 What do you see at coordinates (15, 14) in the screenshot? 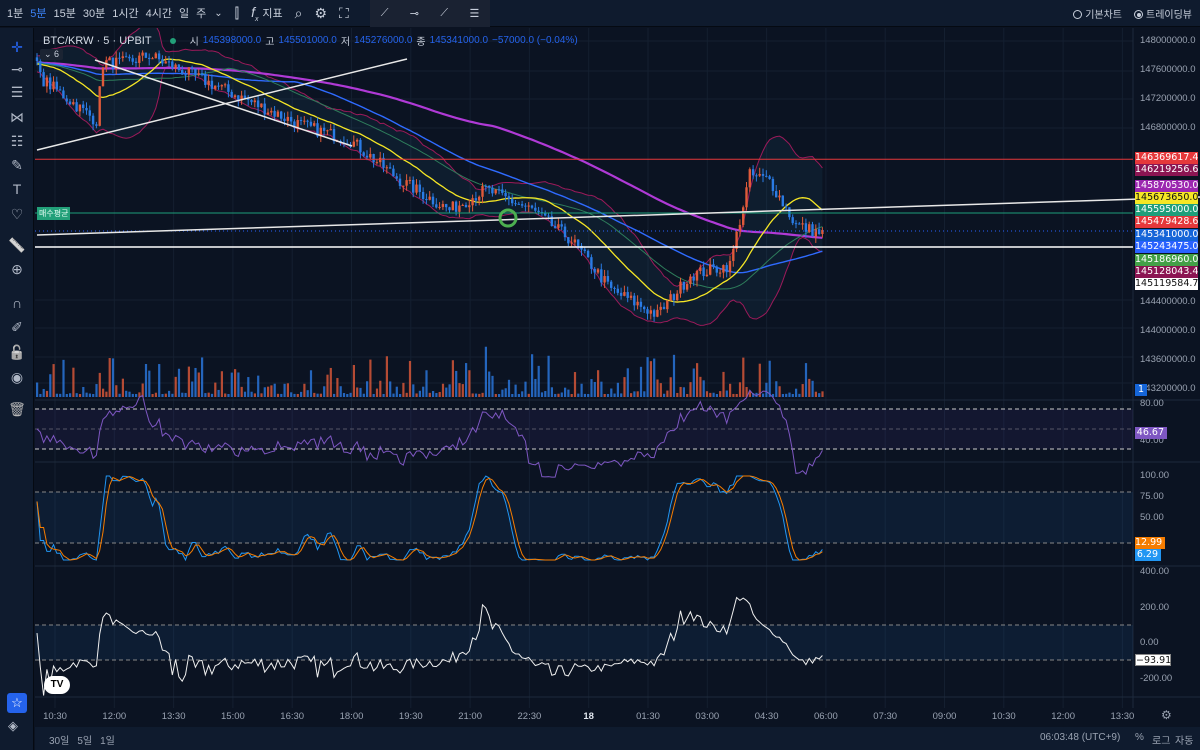
I see `timeframe-0: 1분` at bounding box center [15, 14].